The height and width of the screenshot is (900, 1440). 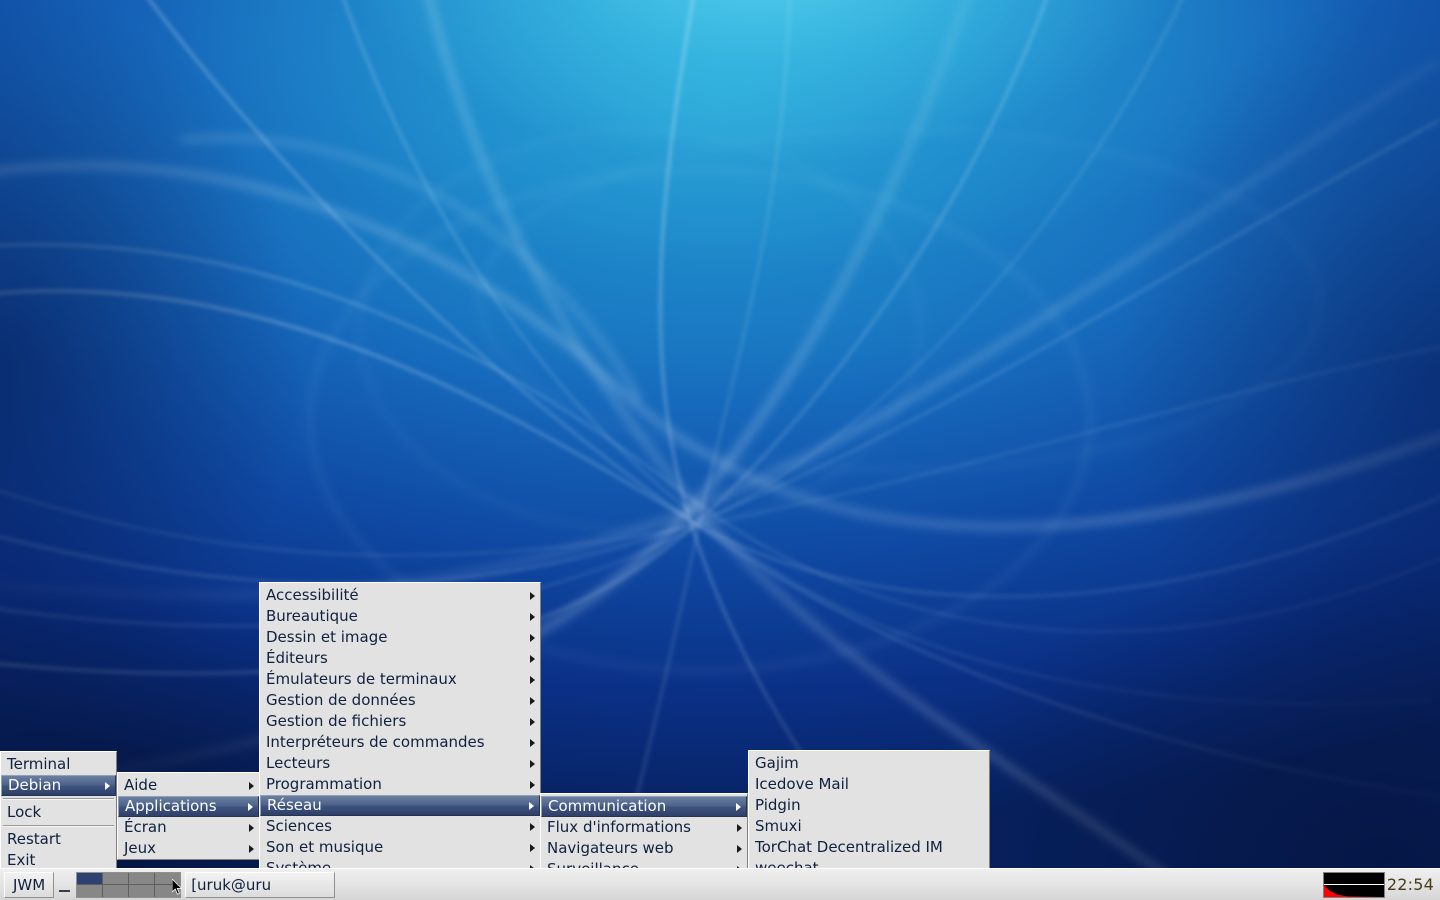 What do you see at coordinates (1353, 884) in the screenshot?
I see `cpu-load-monitor` at bounding box center [1353, 884].